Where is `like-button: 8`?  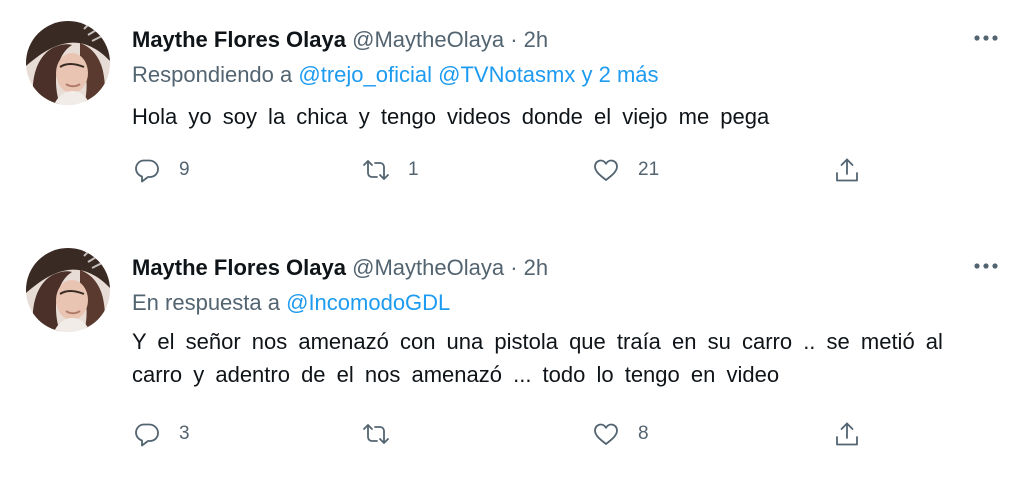 like-button: 8 is located at coordinates (620, 434).